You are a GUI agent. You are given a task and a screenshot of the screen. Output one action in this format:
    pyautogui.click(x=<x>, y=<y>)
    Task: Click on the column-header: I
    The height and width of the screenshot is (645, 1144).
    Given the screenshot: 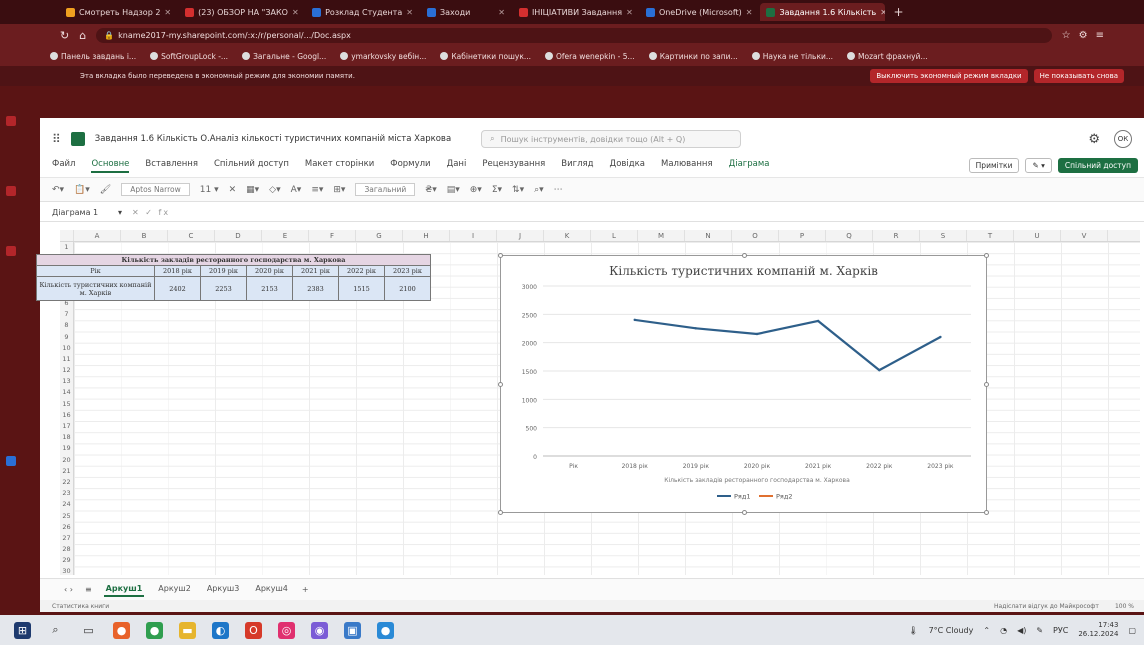 What is the action you would take?
    pyautogui.click(x=473, y=235)
    